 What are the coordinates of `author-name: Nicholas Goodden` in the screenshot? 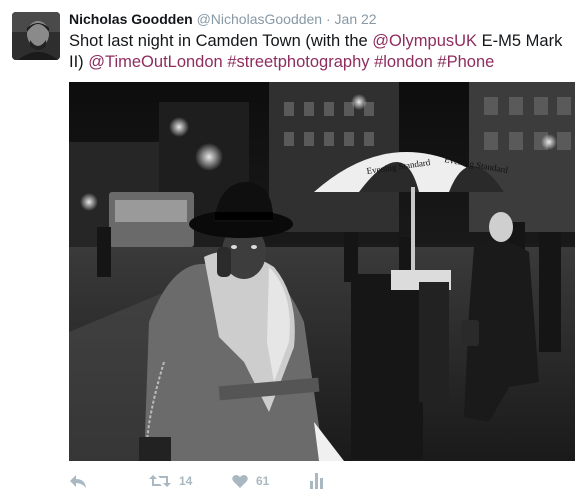 It's located at (131, 19).